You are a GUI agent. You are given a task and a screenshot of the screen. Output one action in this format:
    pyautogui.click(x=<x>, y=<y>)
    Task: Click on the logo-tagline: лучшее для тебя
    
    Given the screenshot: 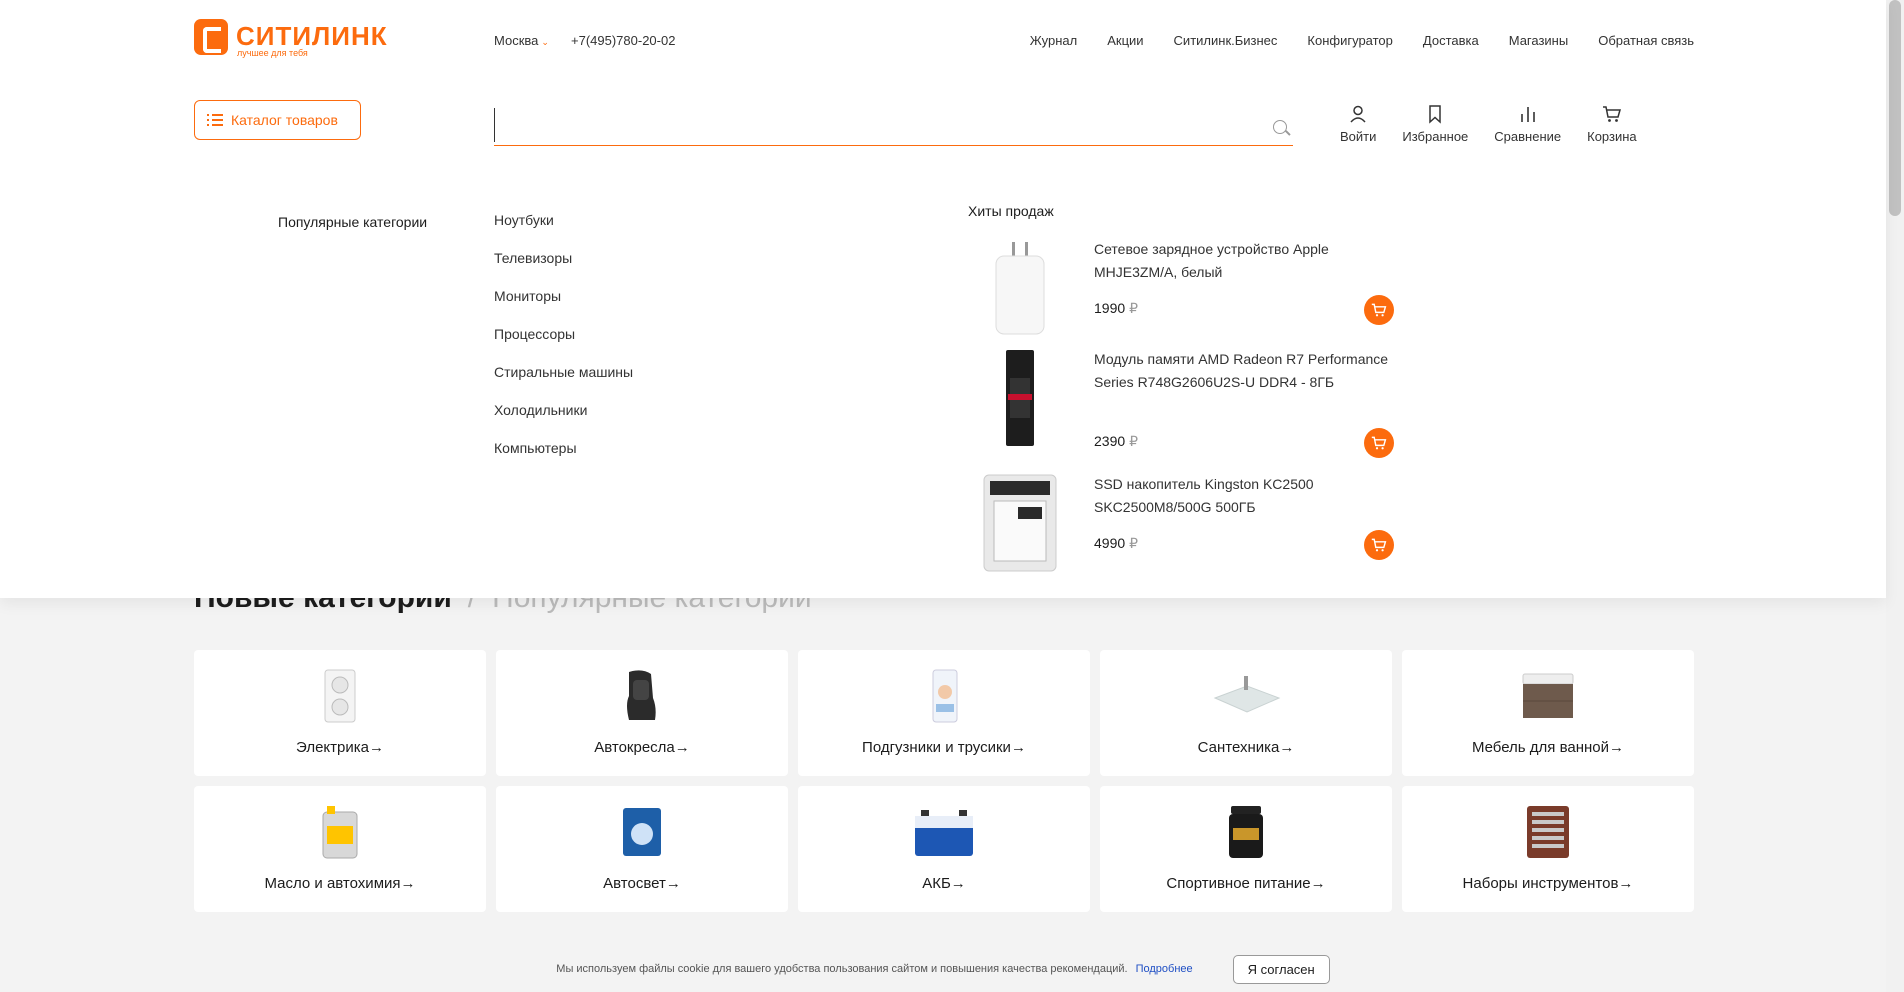 What is the action you would take?
    pyautogui.click(x=272, y=53)
    